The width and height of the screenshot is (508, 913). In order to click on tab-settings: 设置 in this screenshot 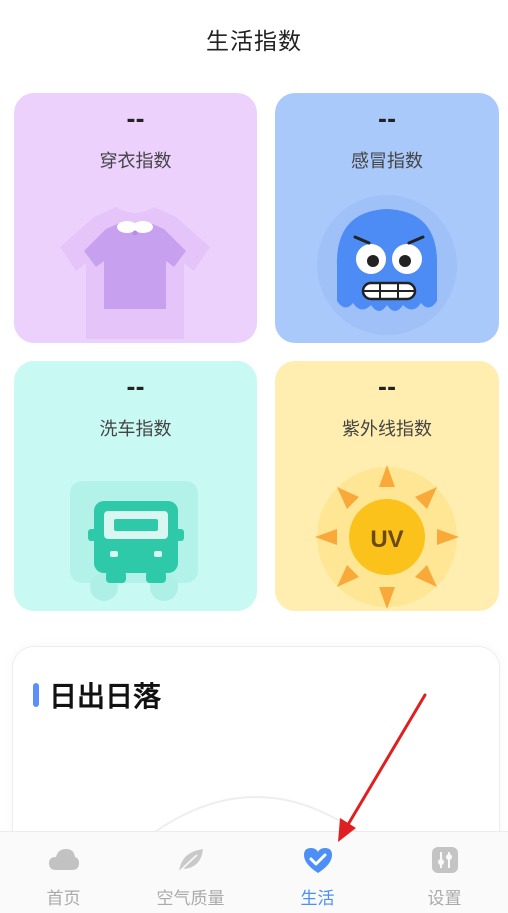, I will do `click(444, 872)`.